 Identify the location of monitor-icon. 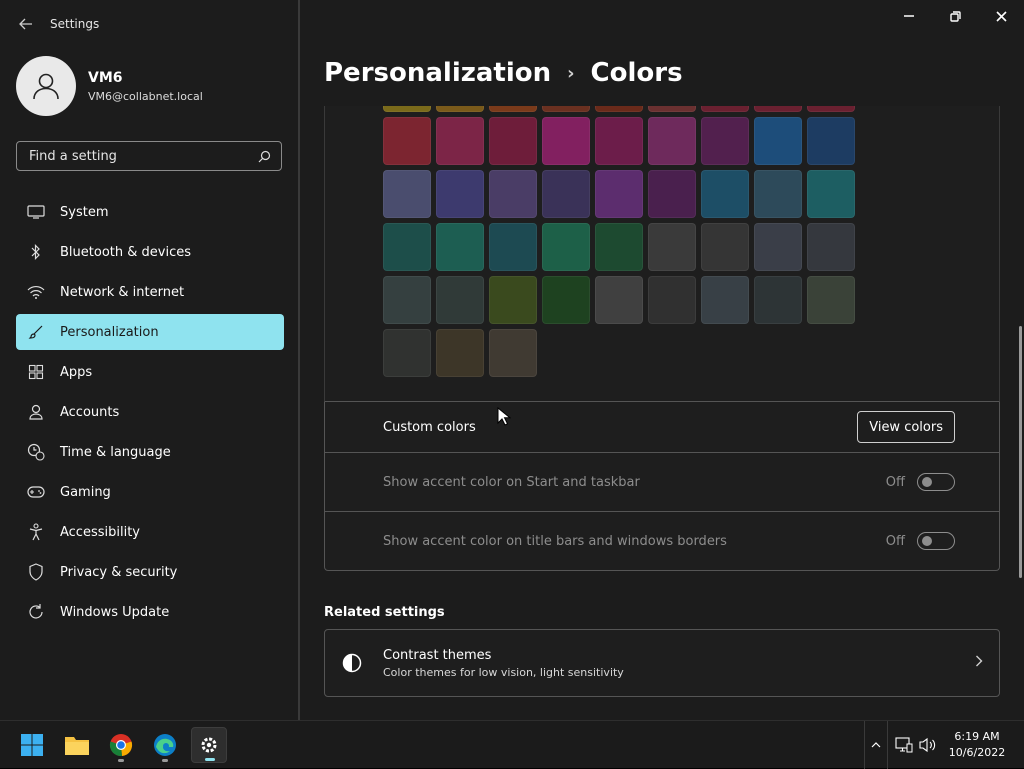
(36, 212).